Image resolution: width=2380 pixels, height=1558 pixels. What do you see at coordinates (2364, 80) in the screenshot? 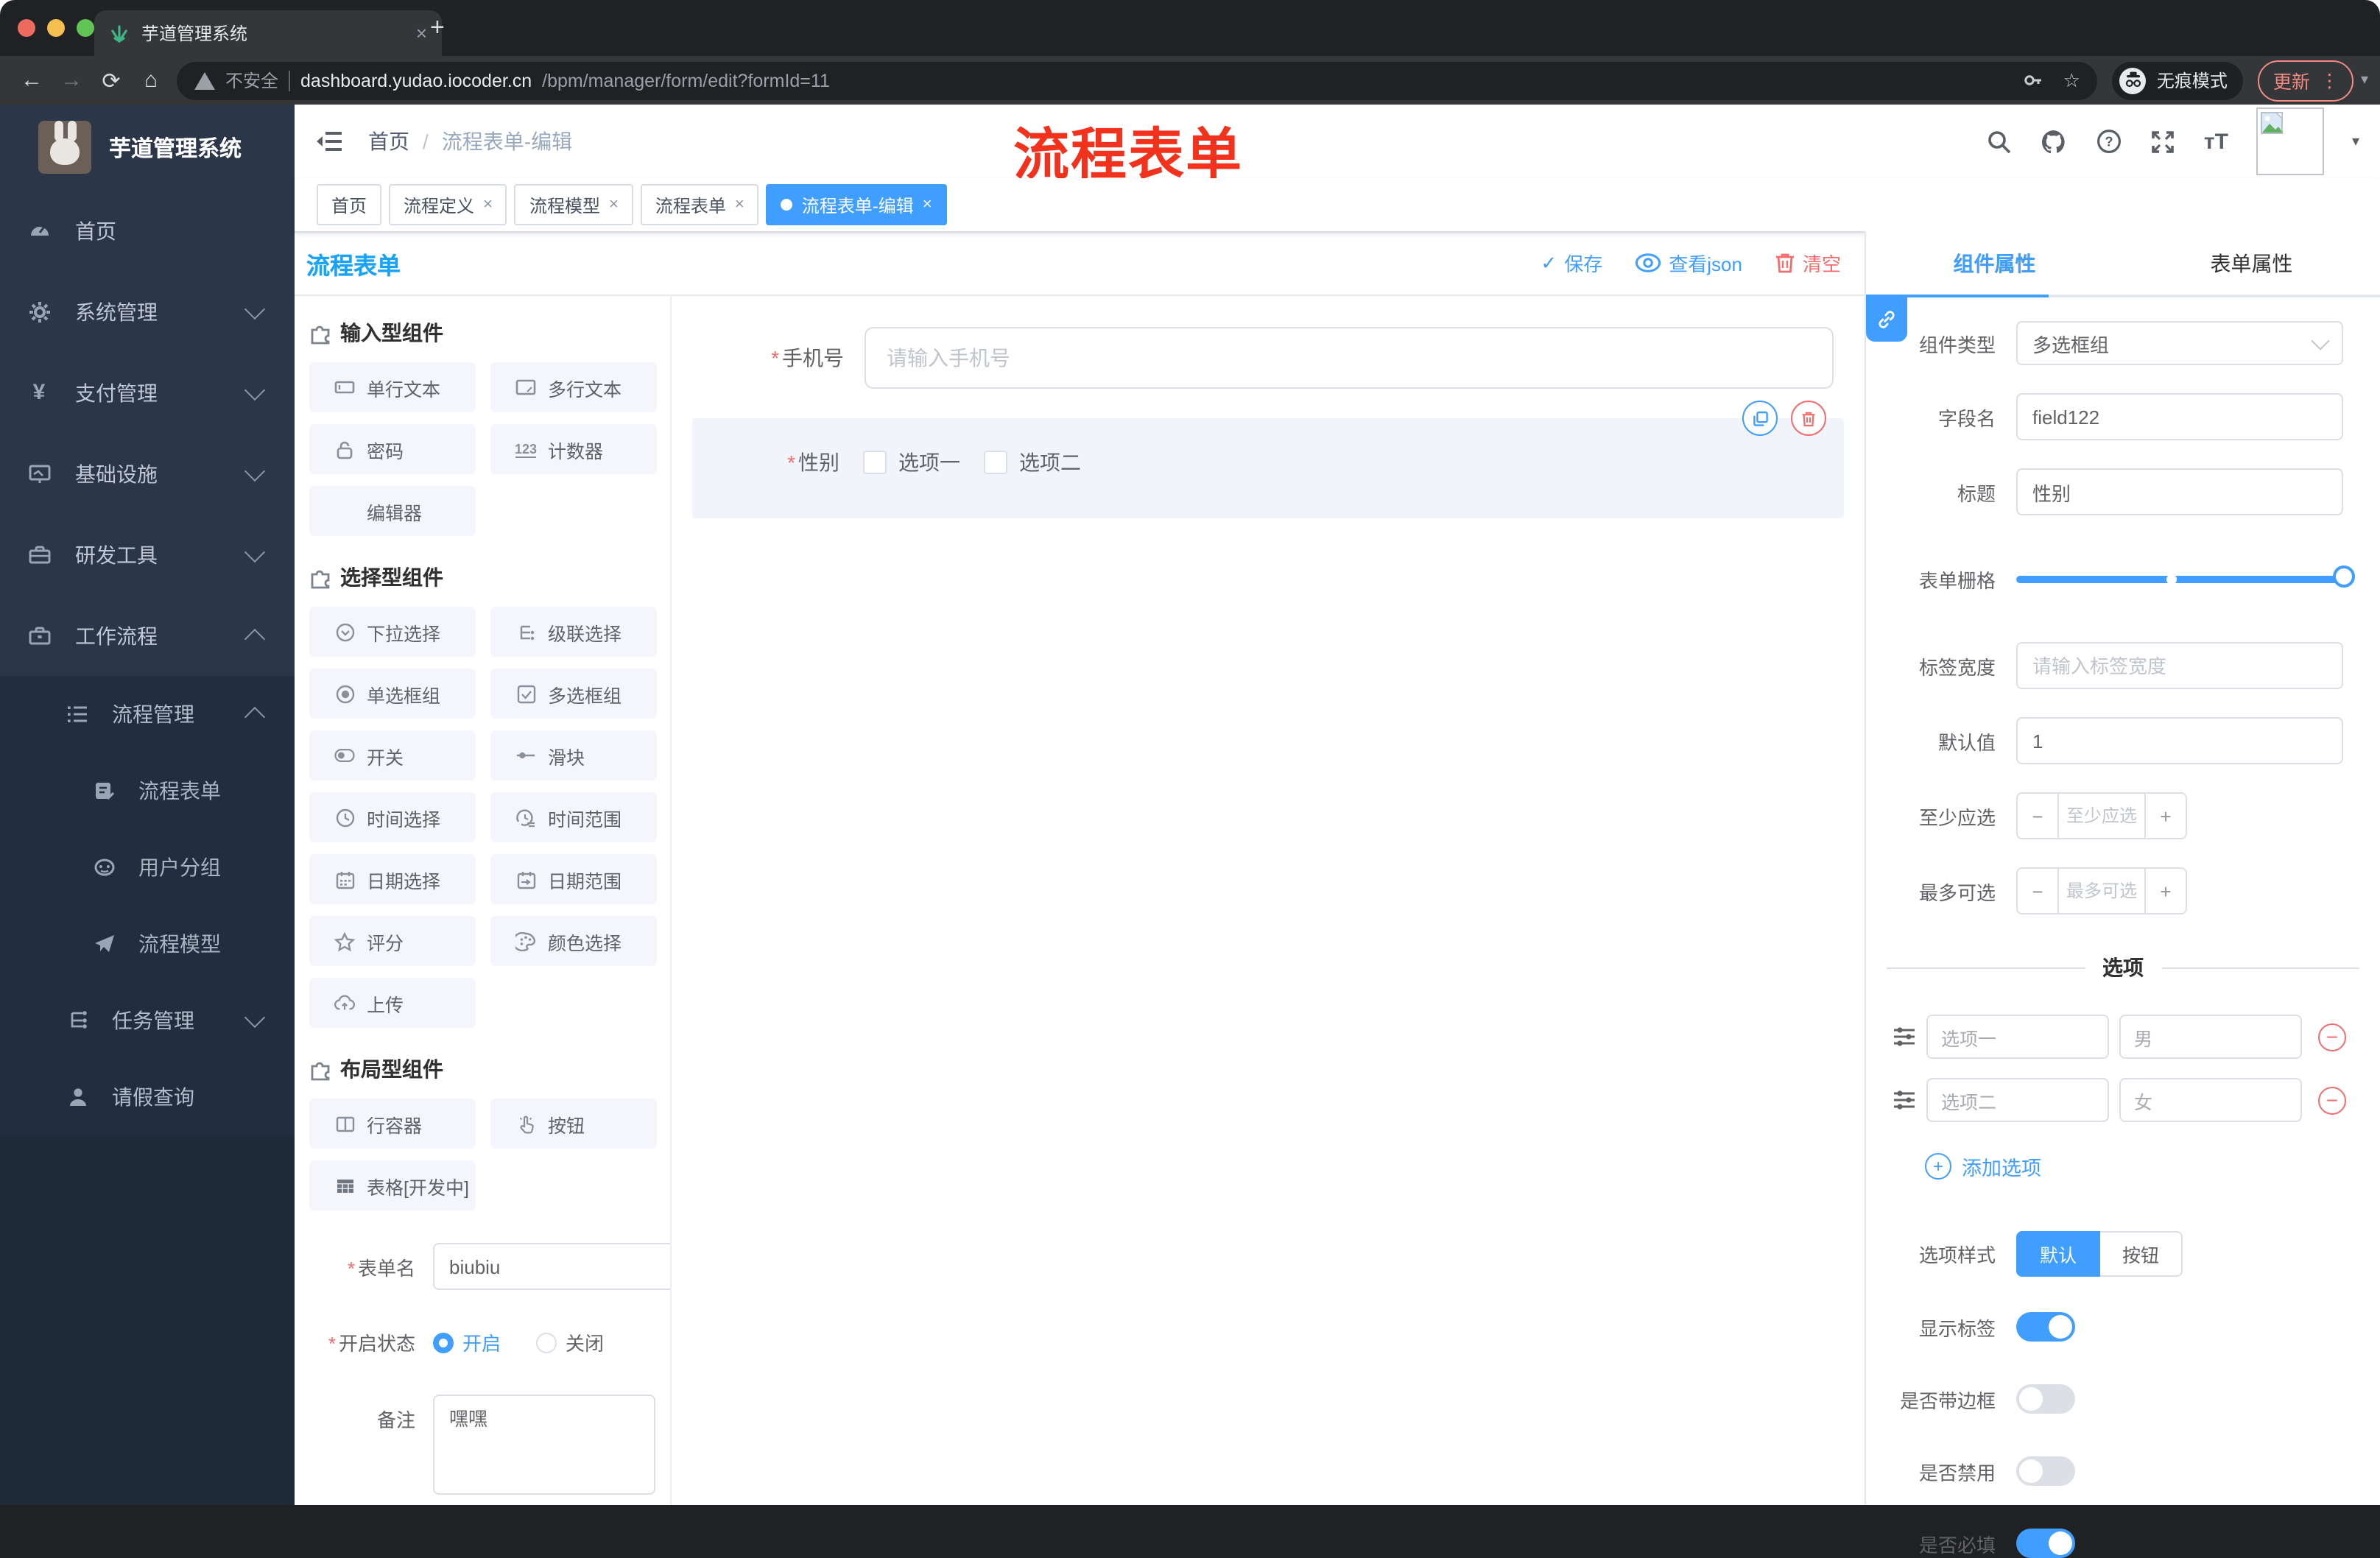
I see `chrome-caret-icon: ▾` at bounding box center [2364, 80].